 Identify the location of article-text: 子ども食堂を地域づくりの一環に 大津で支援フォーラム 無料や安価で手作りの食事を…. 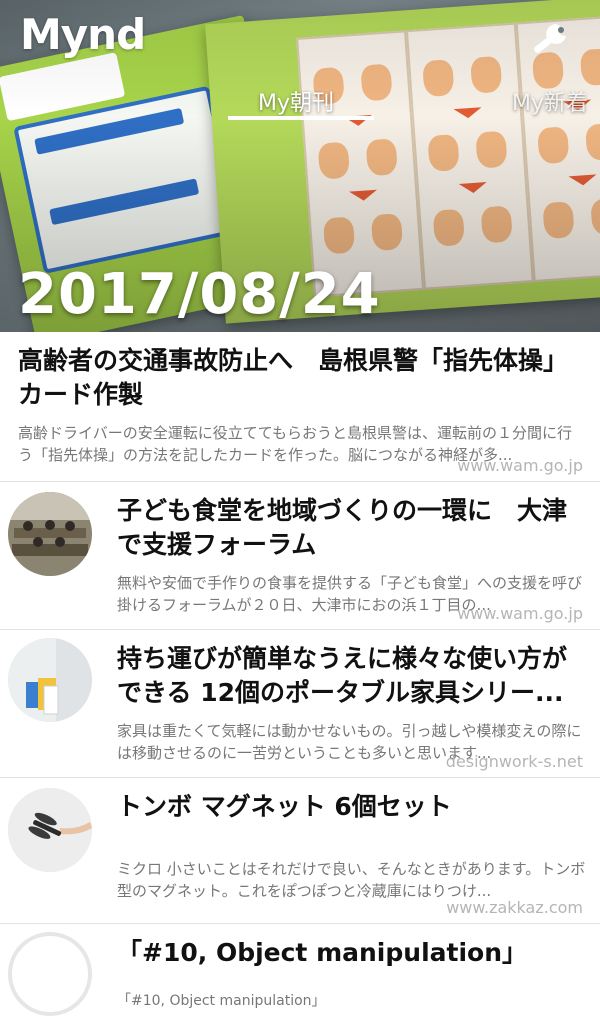
(351, 555).